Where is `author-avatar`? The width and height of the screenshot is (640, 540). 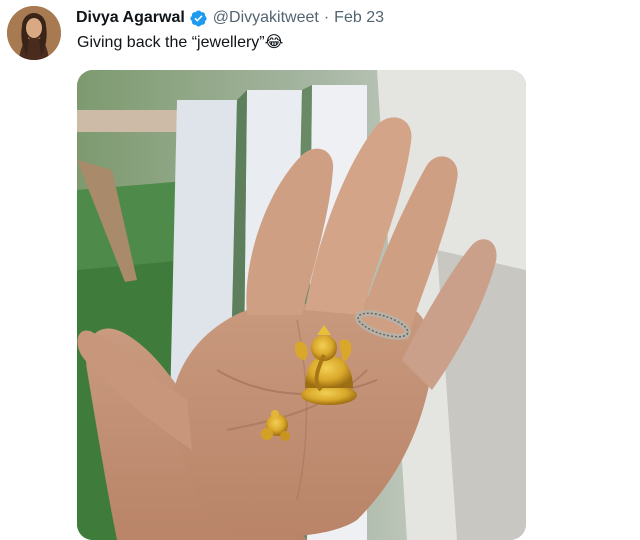
author-avatar is located at coordinates (34, 33).